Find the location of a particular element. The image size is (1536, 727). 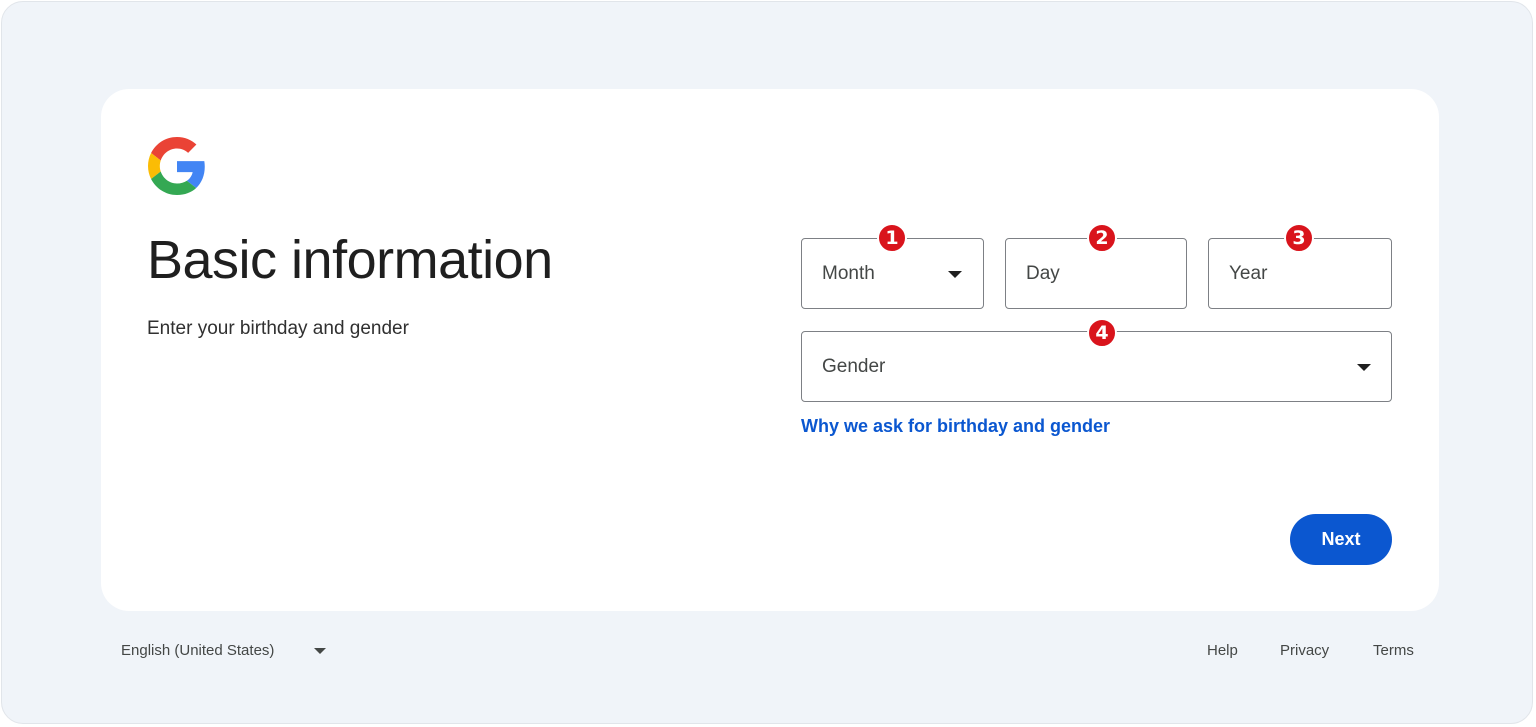

next-button: Next is located at coordinates (1341, 539).